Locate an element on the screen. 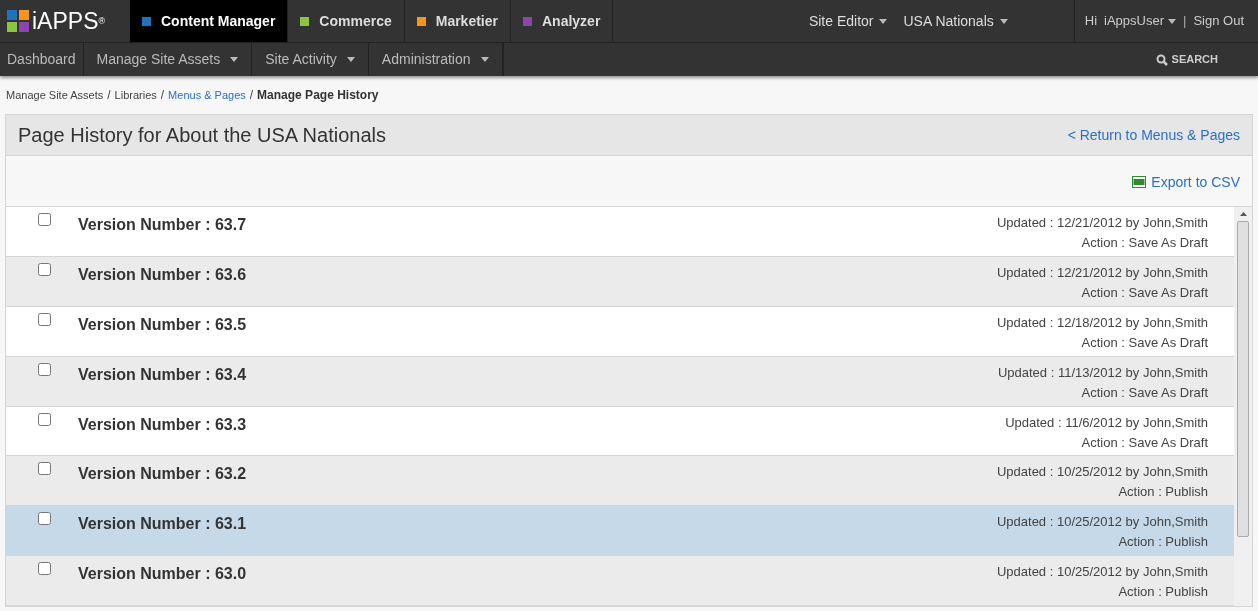 This screenshot has width=1258, height=611. search-button: SEARCH is located at coordinates (1186, 59).